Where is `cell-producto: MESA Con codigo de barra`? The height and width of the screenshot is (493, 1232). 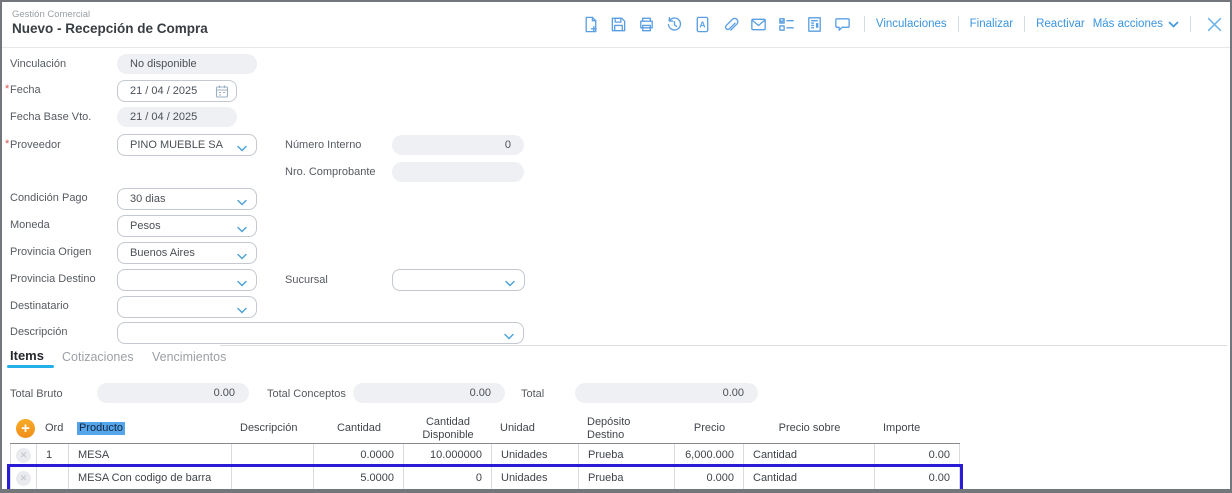
cell-producto: MESA Con codigo de barra is located at coordinates (150, 478).